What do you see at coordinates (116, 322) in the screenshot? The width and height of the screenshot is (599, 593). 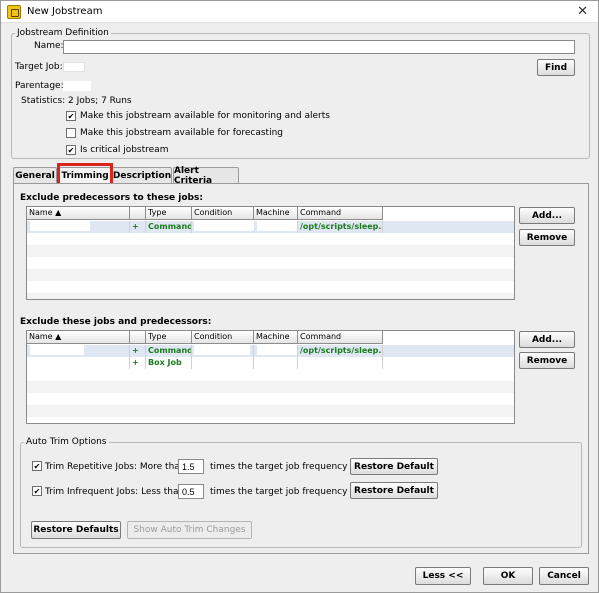 I see `jobs-title: Exclude these jobs and predecessors:` at bounding box center [116, 322].